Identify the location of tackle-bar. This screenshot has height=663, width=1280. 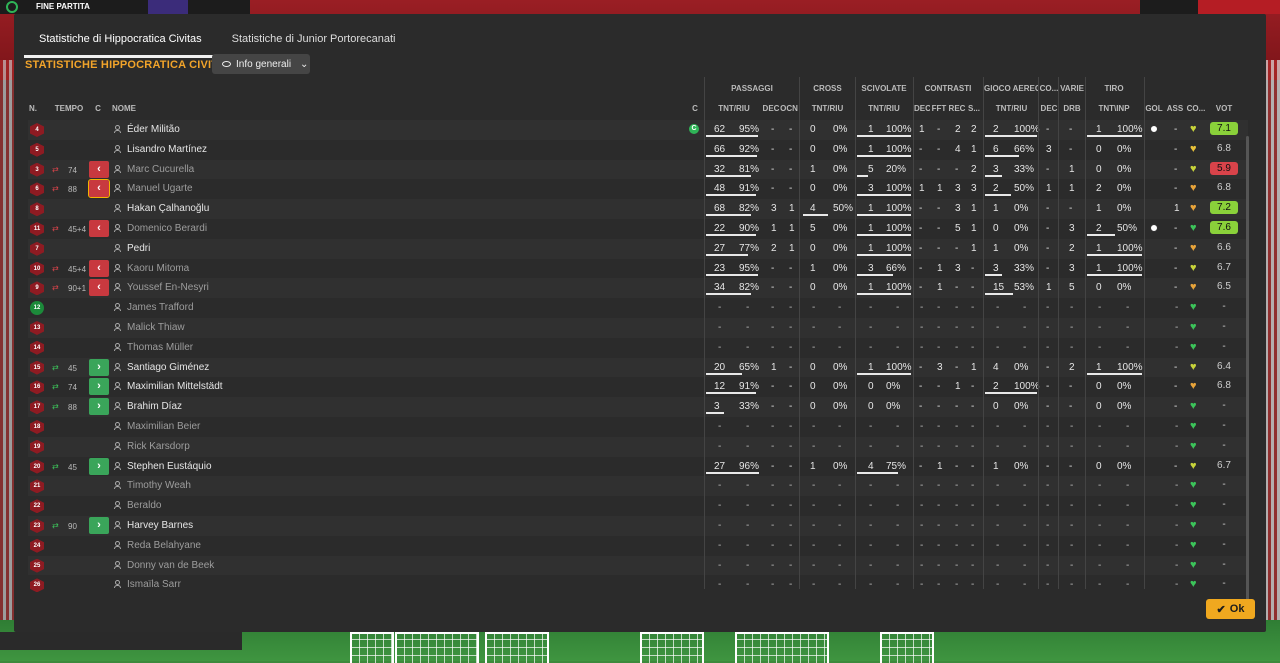
(862, 175).